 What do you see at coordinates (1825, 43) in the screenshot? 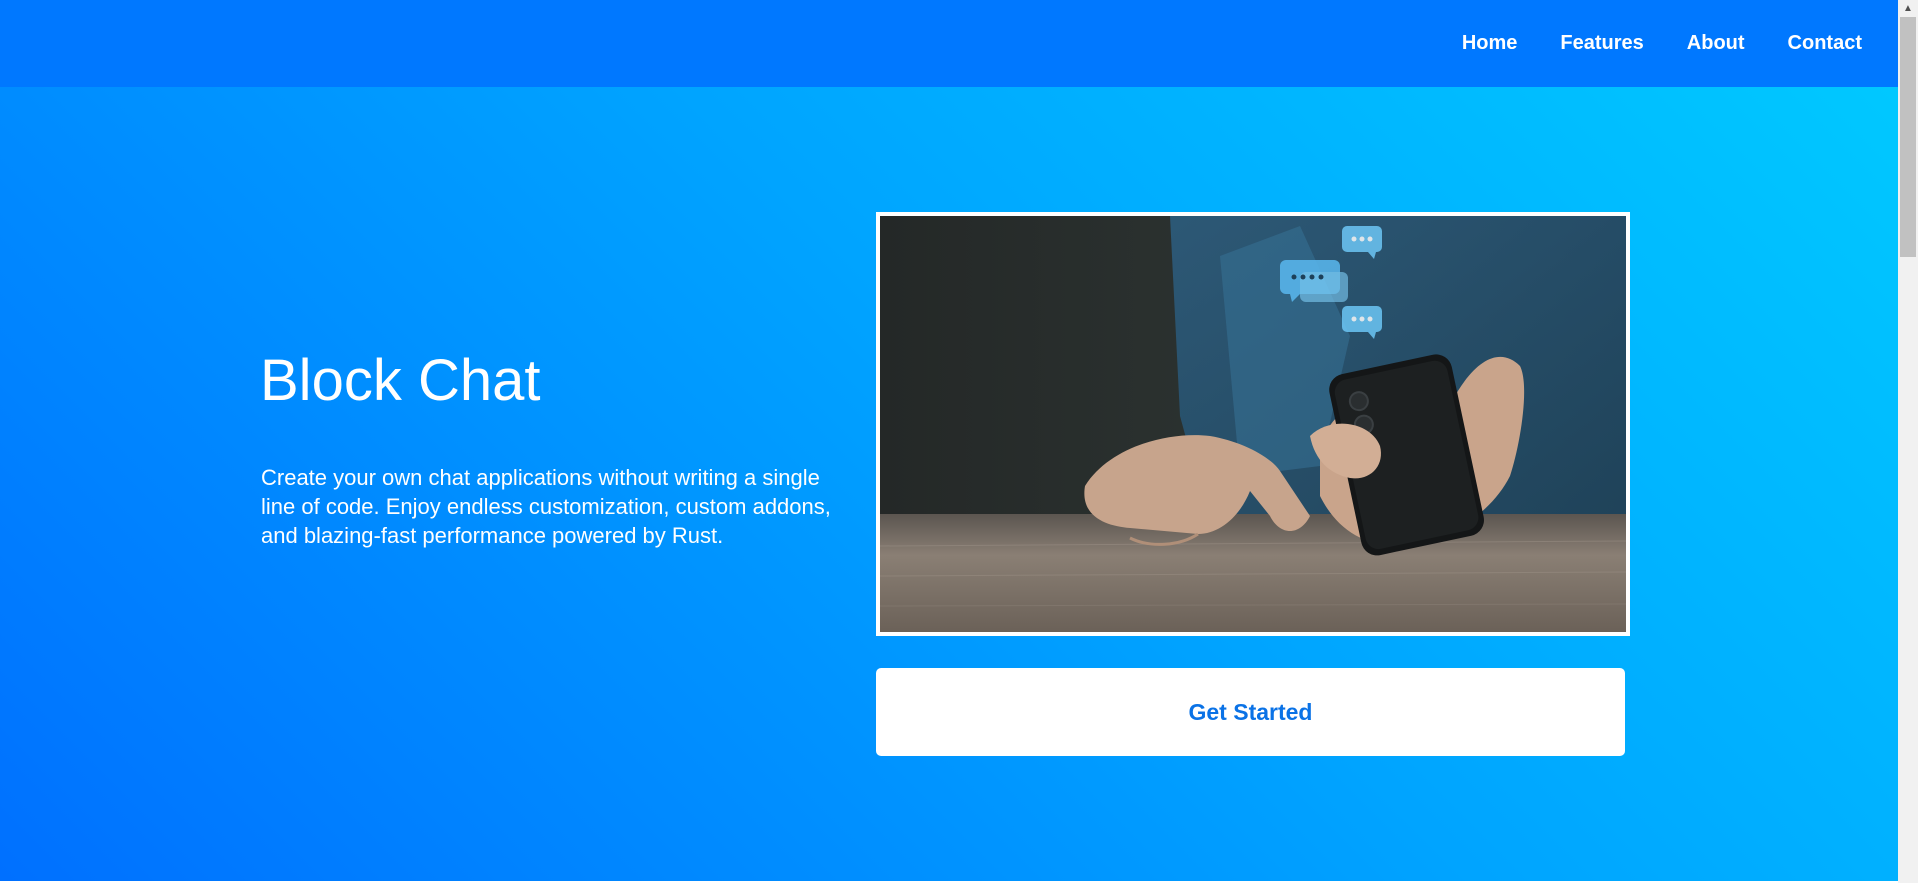
I see `nav-link-contact: Contact` at bounding box center [1825, 43].